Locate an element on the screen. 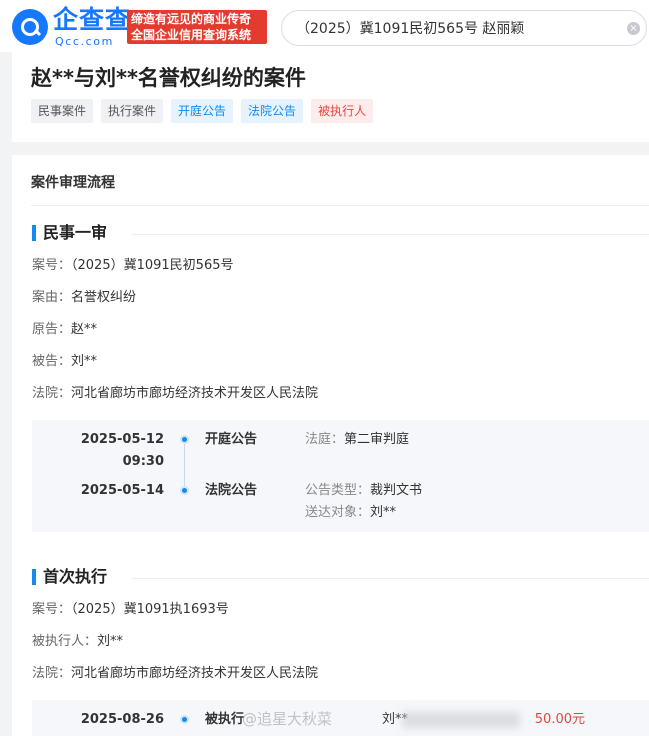  field-person-executed: 被执行人：刘** is located at coordinates (78, 641).